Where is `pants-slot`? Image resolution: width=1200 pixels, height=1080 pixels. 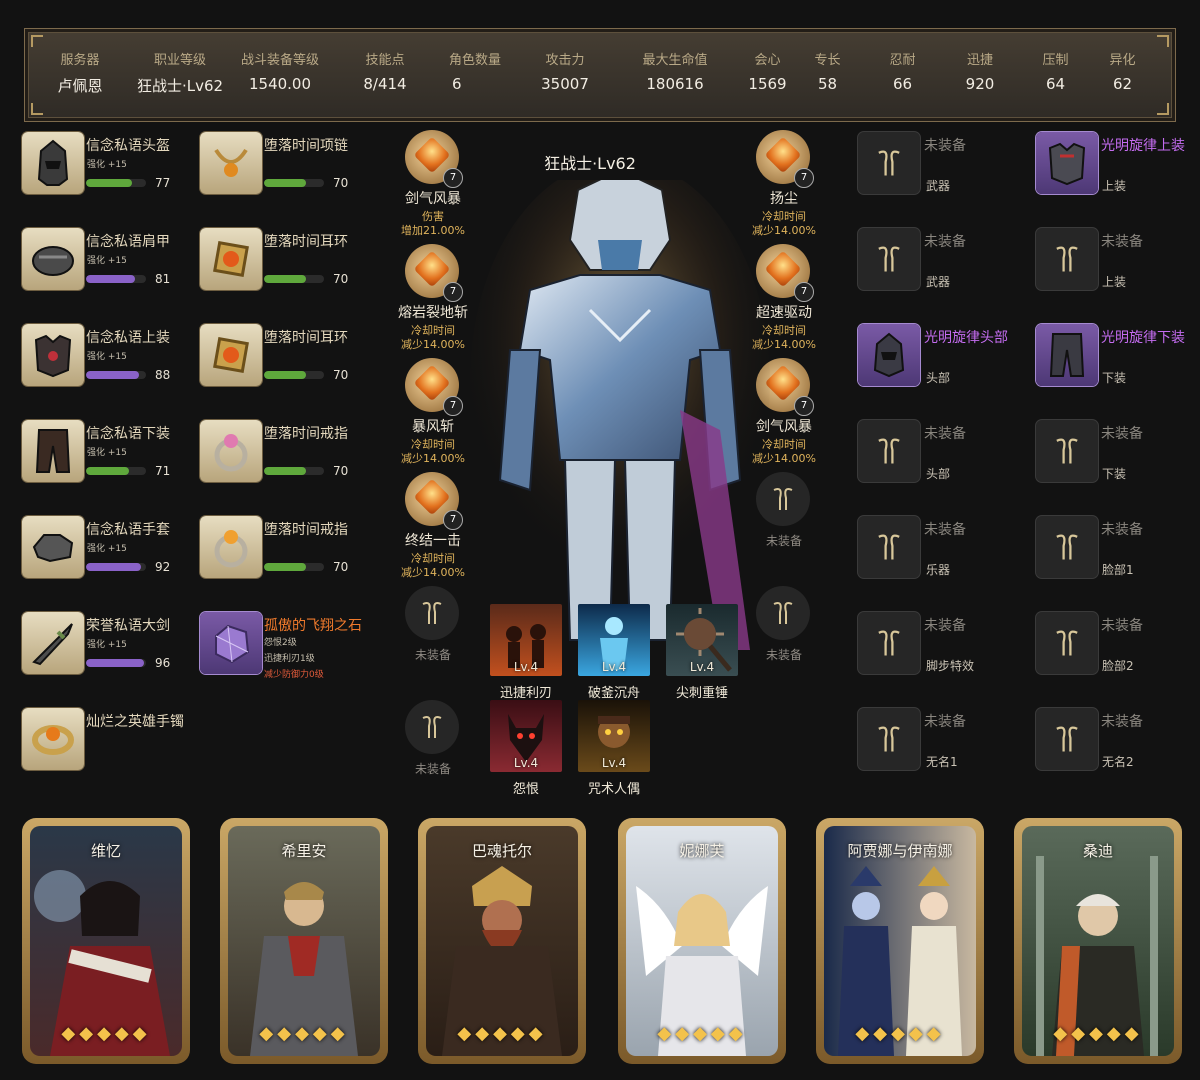 pants-slot is located at coordinates (53, 451).